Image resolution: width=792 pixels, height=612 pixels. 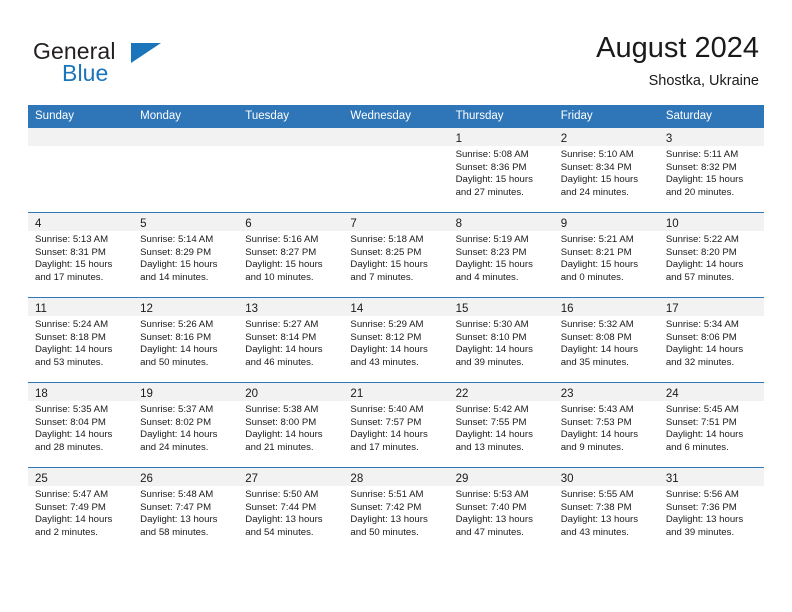 What do you see at coordinates (69, 447) in the screenshot?
I see `day-detail-line: and 28 minutes.` at bounding box center [69, 447].